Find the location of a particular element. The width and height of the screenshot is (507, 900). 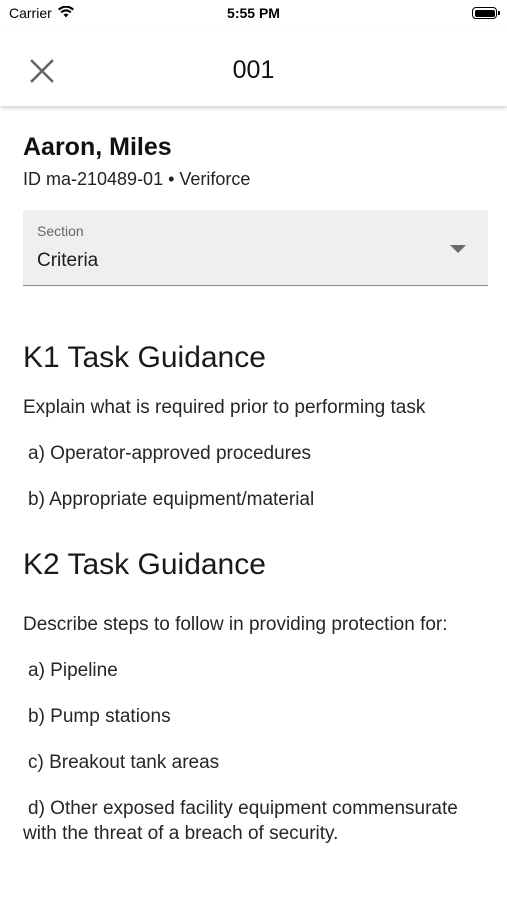

k2-item: b) Pump stations is located at coordinates (99, 716).